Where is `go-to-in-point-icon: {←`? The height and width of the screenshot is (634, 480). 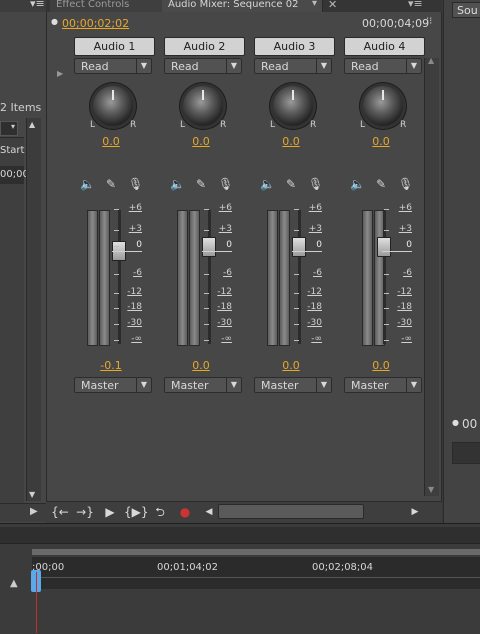 go-to-in-point-icon: {← is located at coordinates (60, 512).